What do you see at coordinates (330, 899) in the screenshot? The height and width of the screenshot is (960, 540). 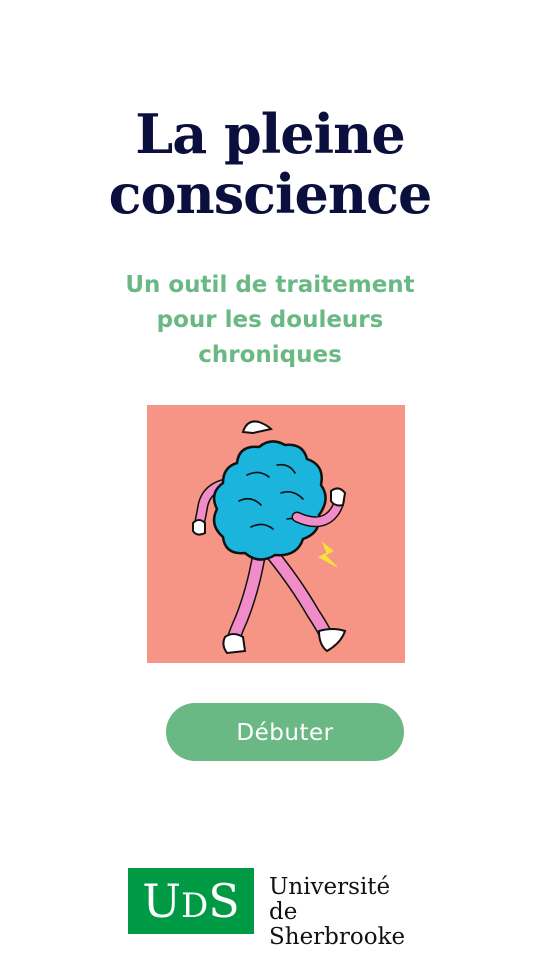 I see `logo-name-line-1: Université de` at bounding box center [330, 899].